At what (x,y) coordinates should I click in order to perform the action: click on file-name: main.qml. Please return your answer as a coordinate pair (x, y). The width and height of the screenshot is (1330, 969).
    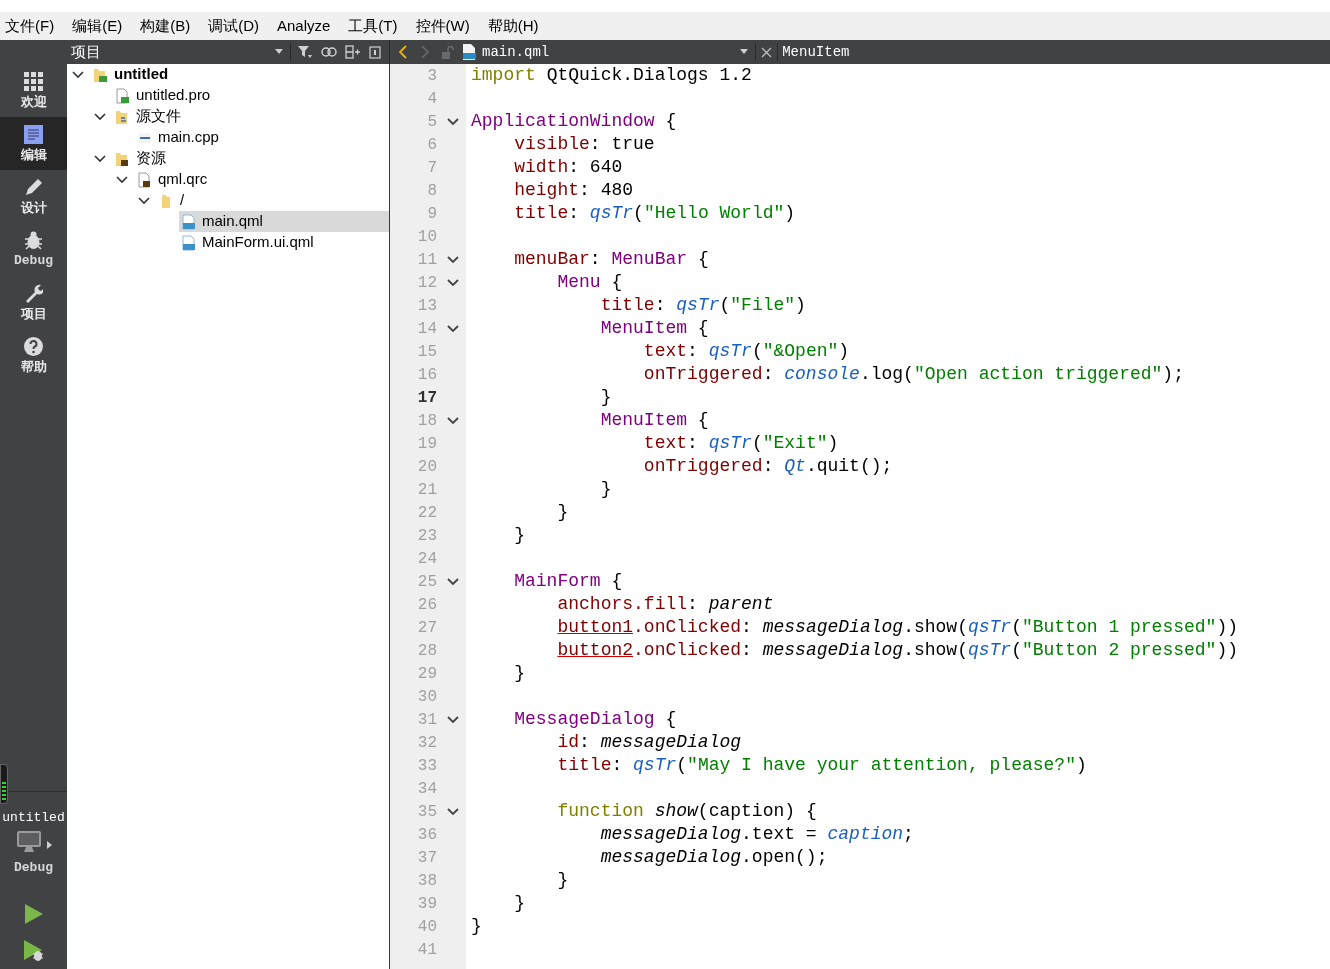
    Looking at the image, I should click on (516, 52).